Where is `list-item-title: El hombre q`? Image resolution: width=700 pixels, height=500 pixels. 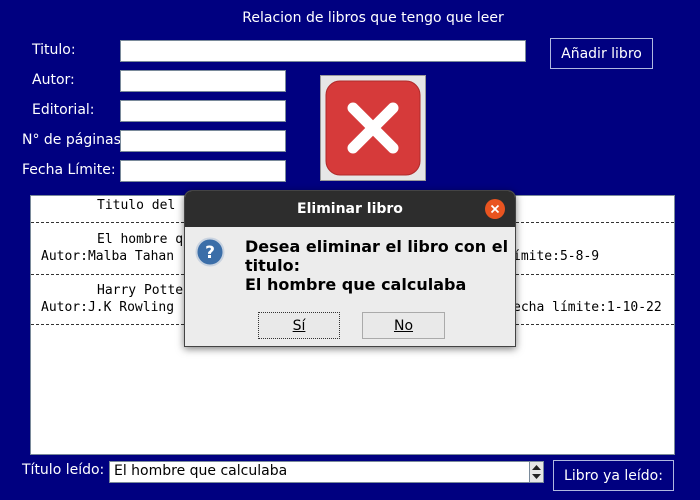 list-item-title: El hombre q is located at coordinates (140, 239).